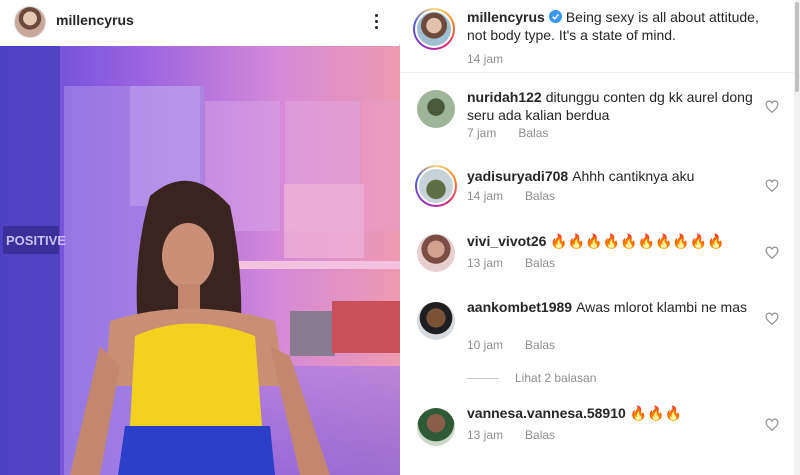  What do you see at coordinates (485, 196) in the screenshot?
I see `comment-time: 14 jam` at bounding box center [485, 196].